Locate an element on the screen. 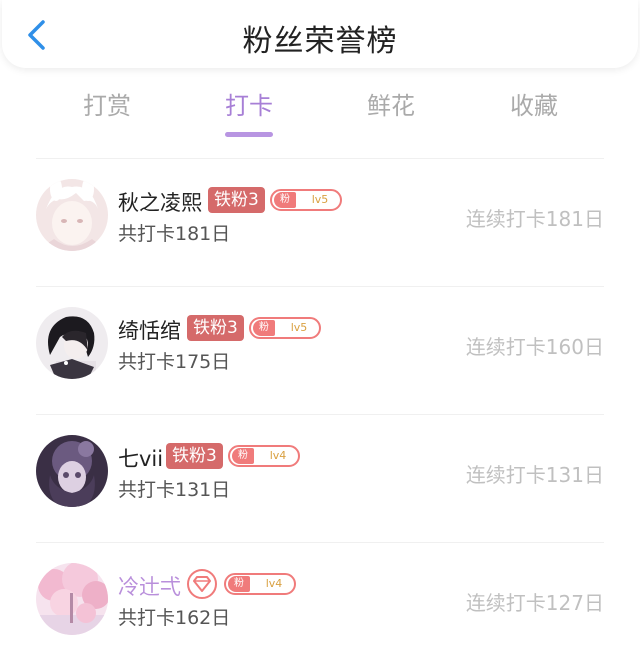  header-bar: 粉丝荣誉榜 is located at coordinates (320, 34).